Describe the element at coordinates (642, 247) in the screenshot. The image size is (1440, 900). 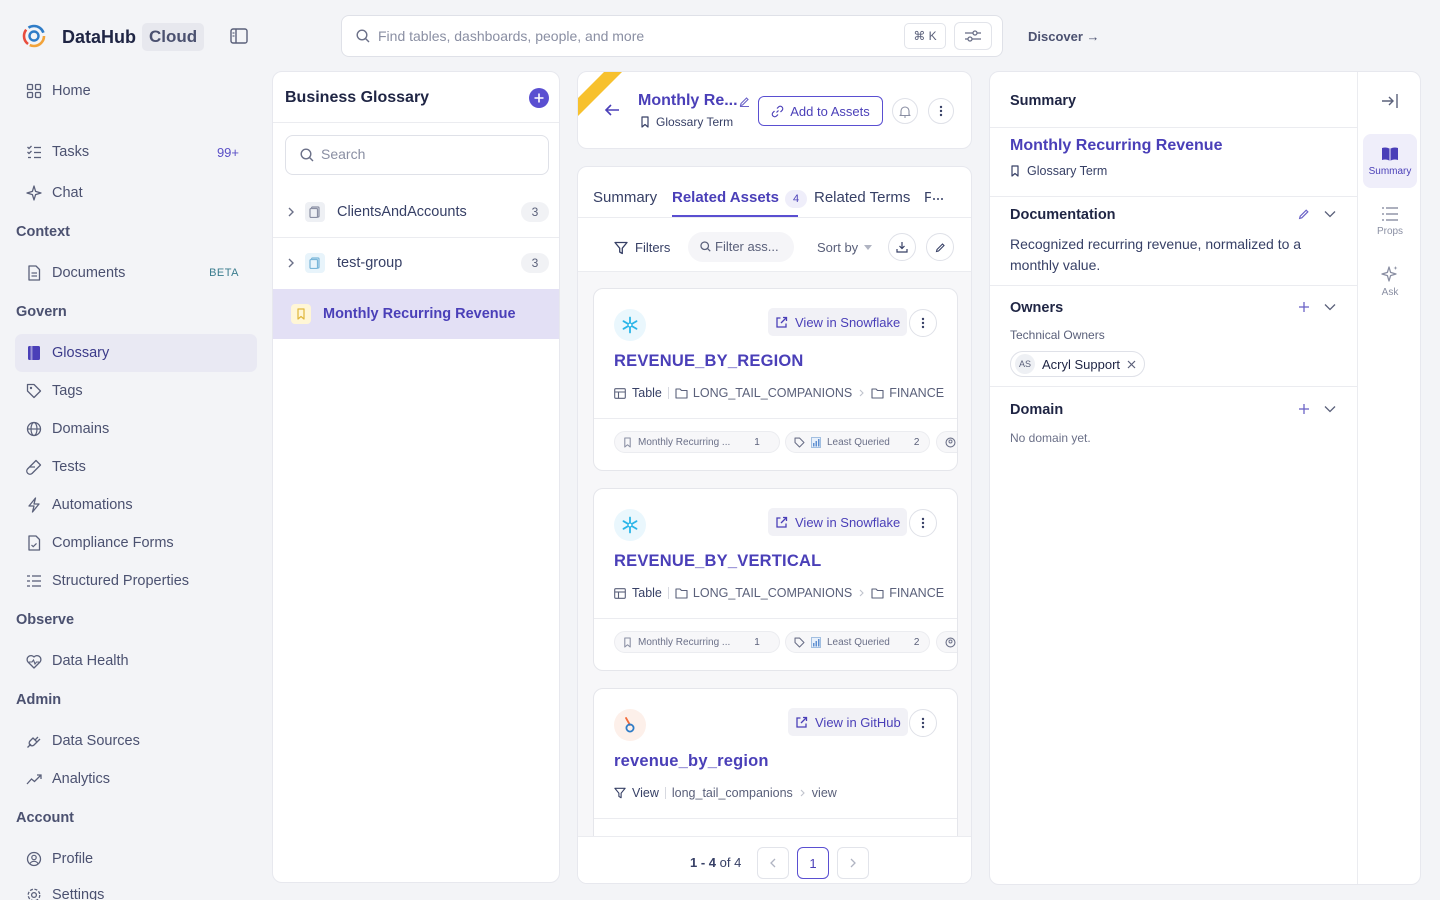
I see `filters-button: Filters` at that location.